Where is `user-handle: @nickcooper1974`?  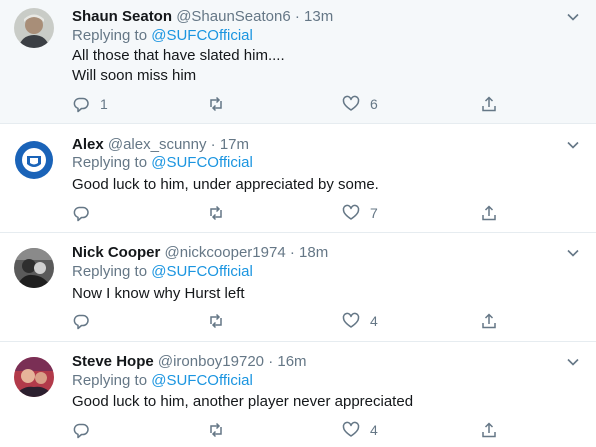
user-handle: @nickcooper1974 is located at coordinates (225, 252).